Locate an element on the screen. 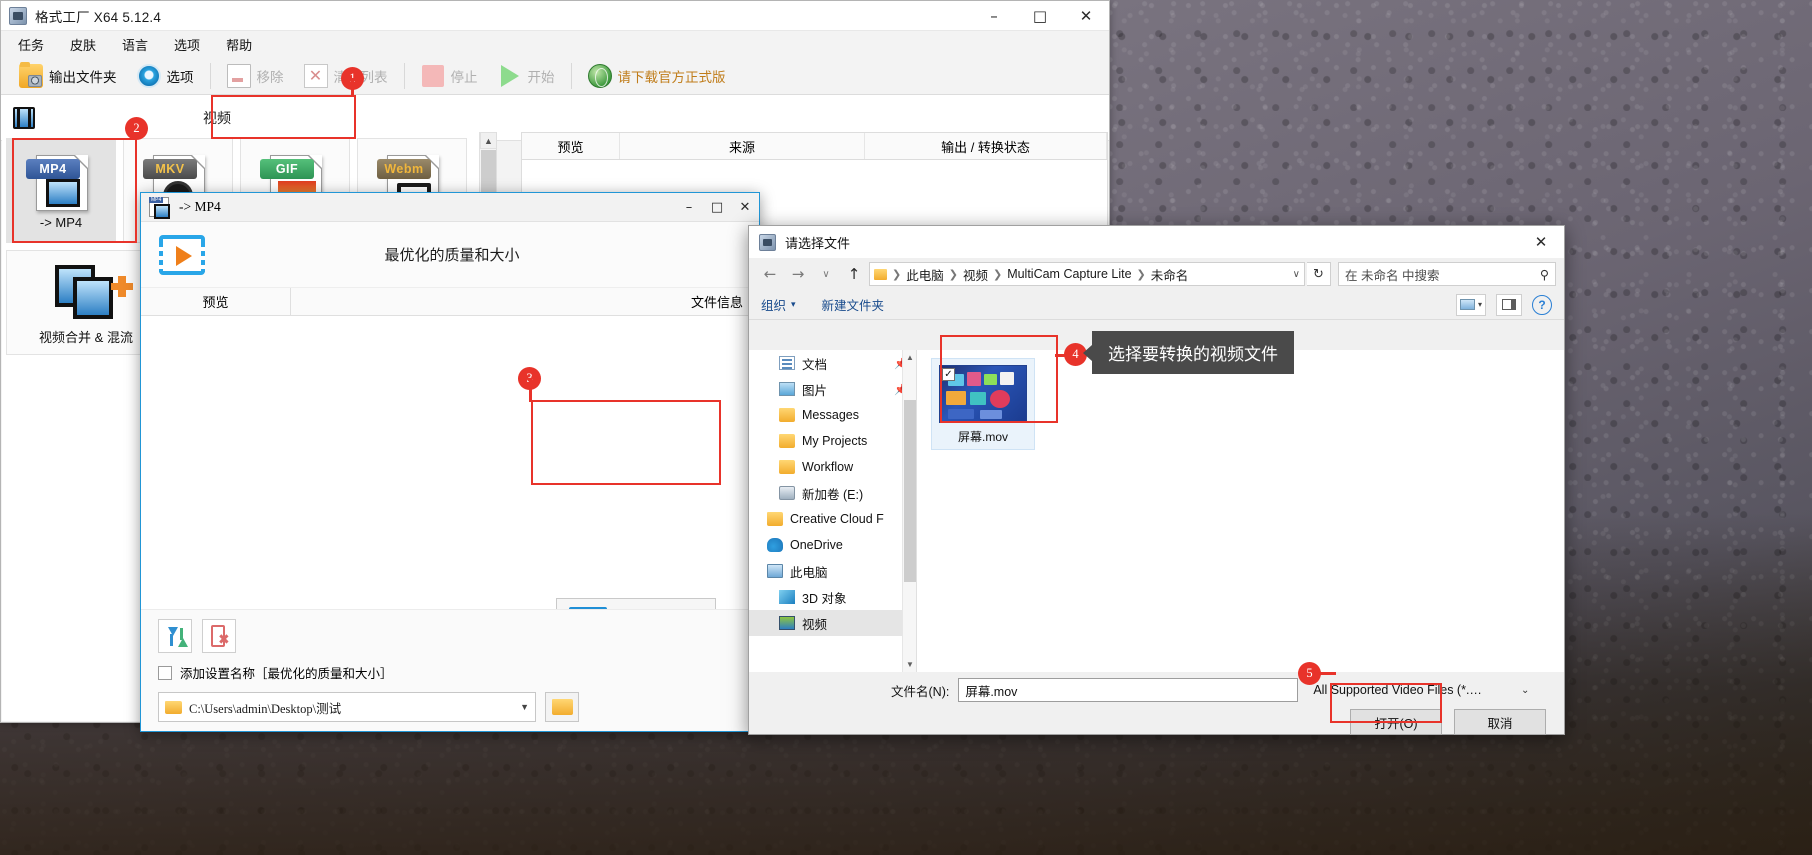 The height and width of the screenshot is (855, 1812). column-preview: 预览 is located at coordinates (571, 146).